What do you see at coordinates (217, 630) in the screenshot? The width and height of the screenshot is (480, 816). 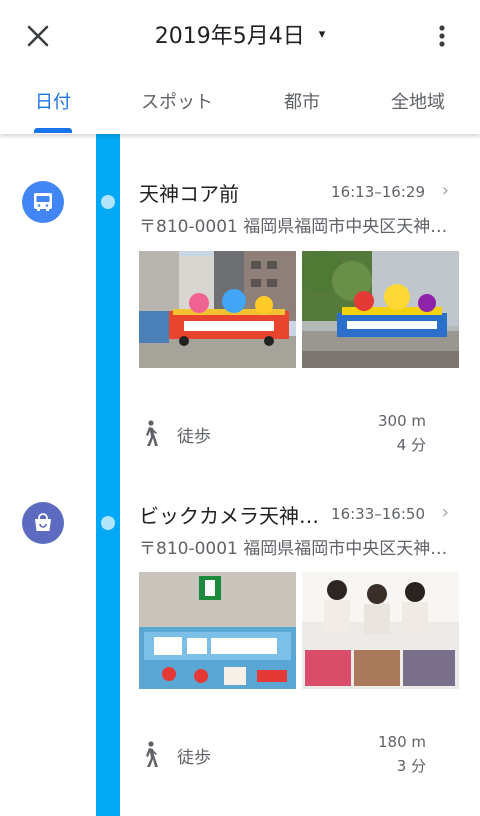 I see `poster-photo` at bounding box center [217, 630].